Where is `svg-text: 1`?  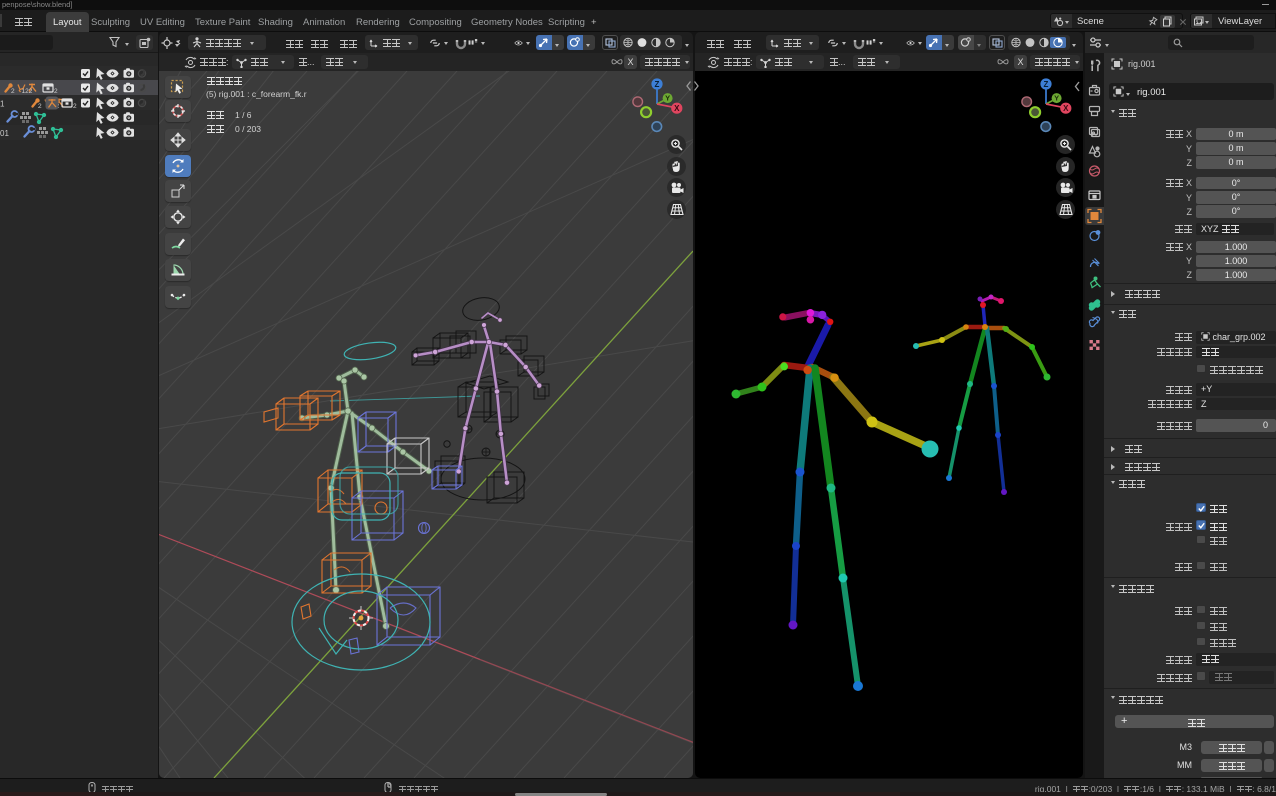
svg-text: 1 is located at coordinates (2, 104).